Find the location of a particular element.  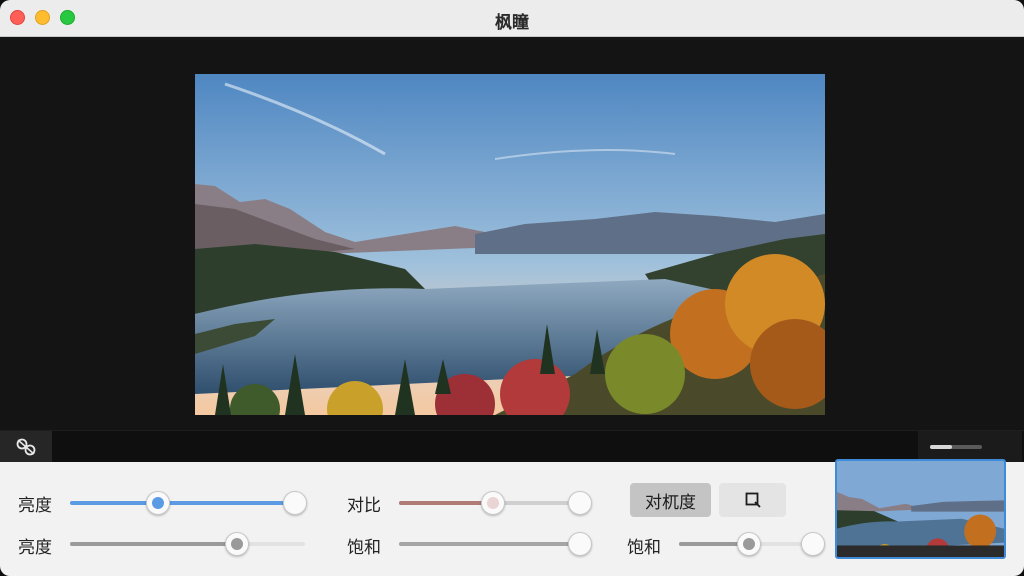

crop-button is located at coordinates (752, 500).